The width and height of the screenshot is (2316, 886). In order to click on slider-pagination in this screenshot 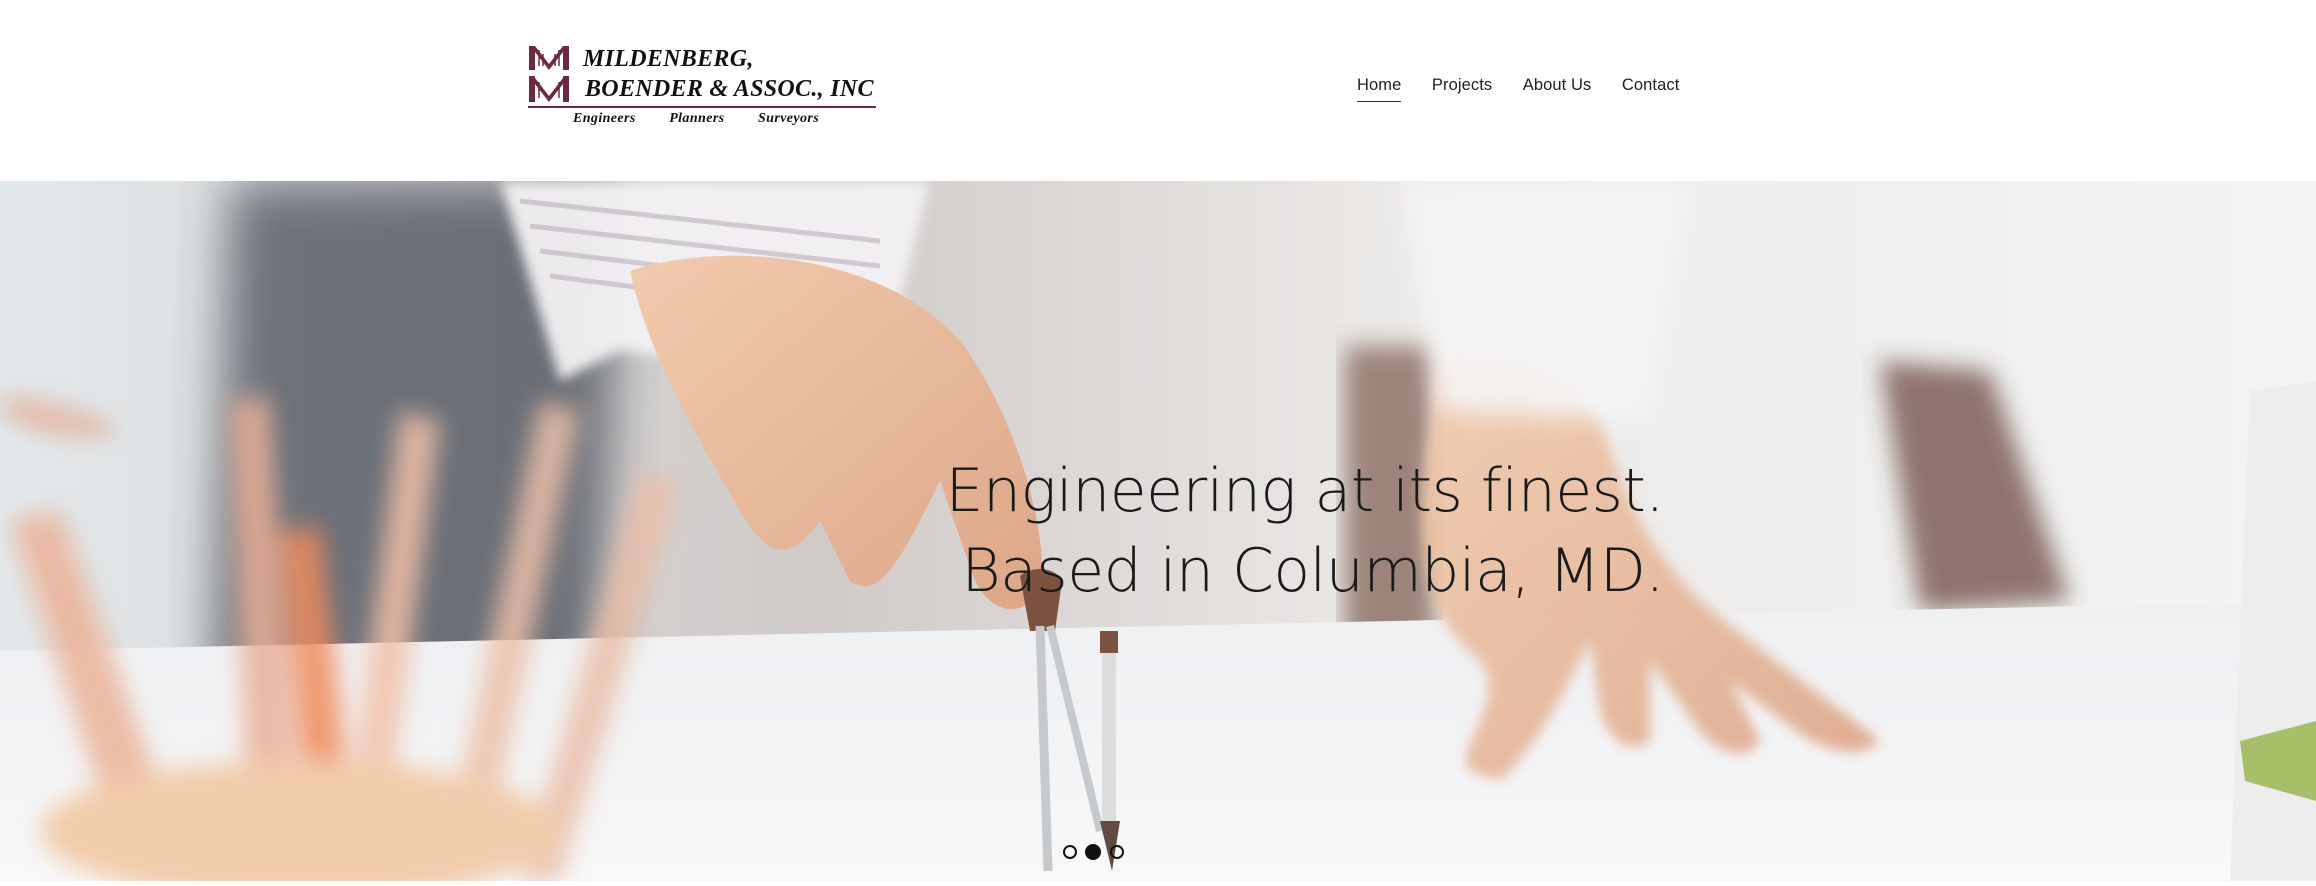, I will do `click(1095, 854)`.